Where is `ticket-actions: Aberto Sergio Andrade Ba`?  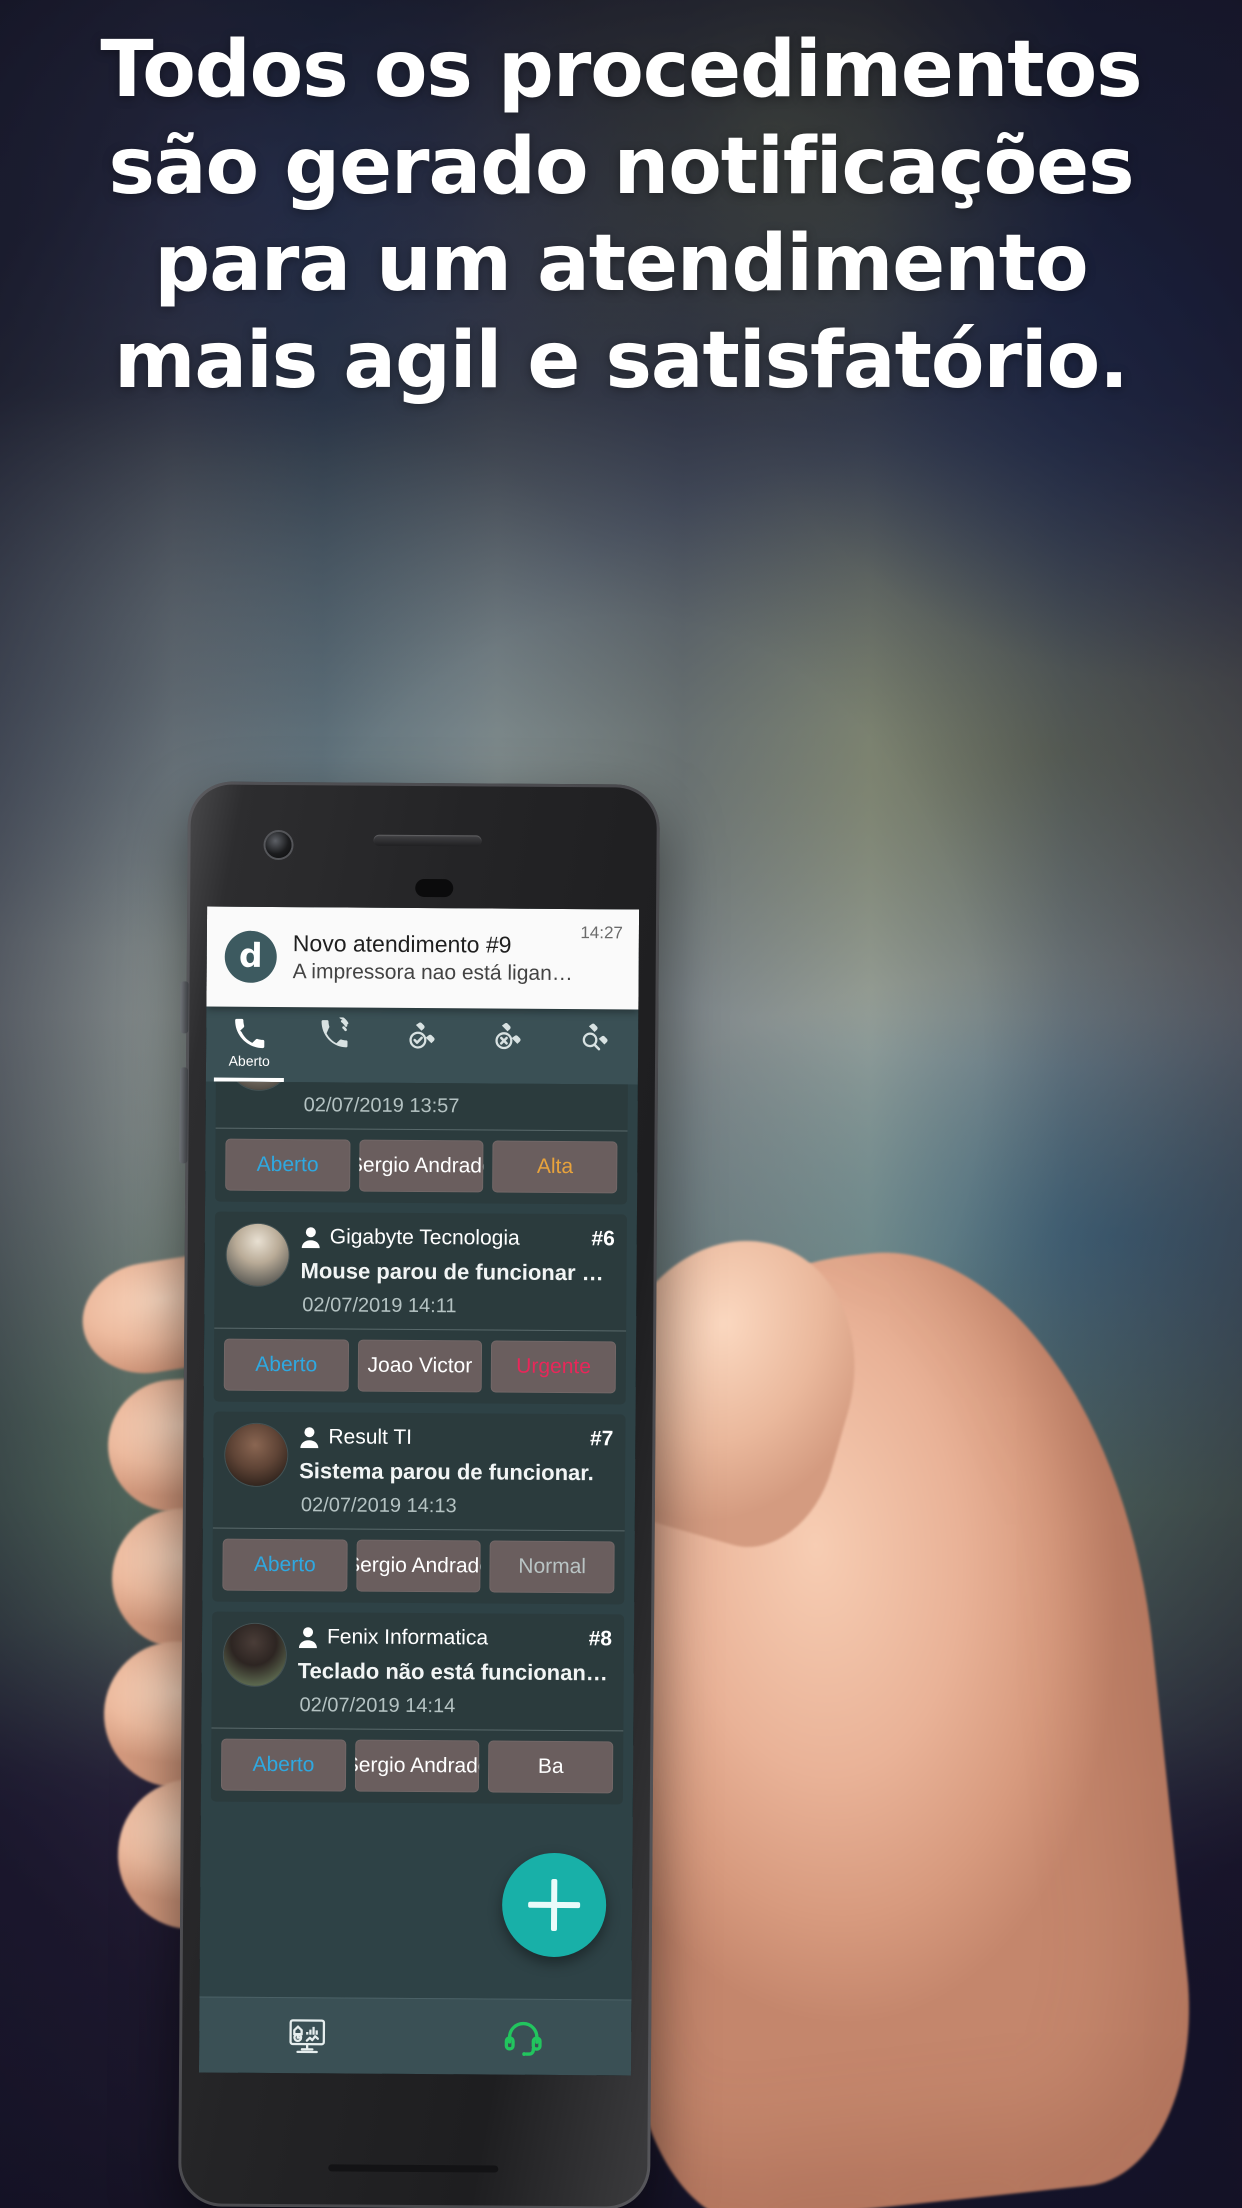
ticket-actions: Aberto Sergio Andrade Ba is located at coordinates (417, 1767).